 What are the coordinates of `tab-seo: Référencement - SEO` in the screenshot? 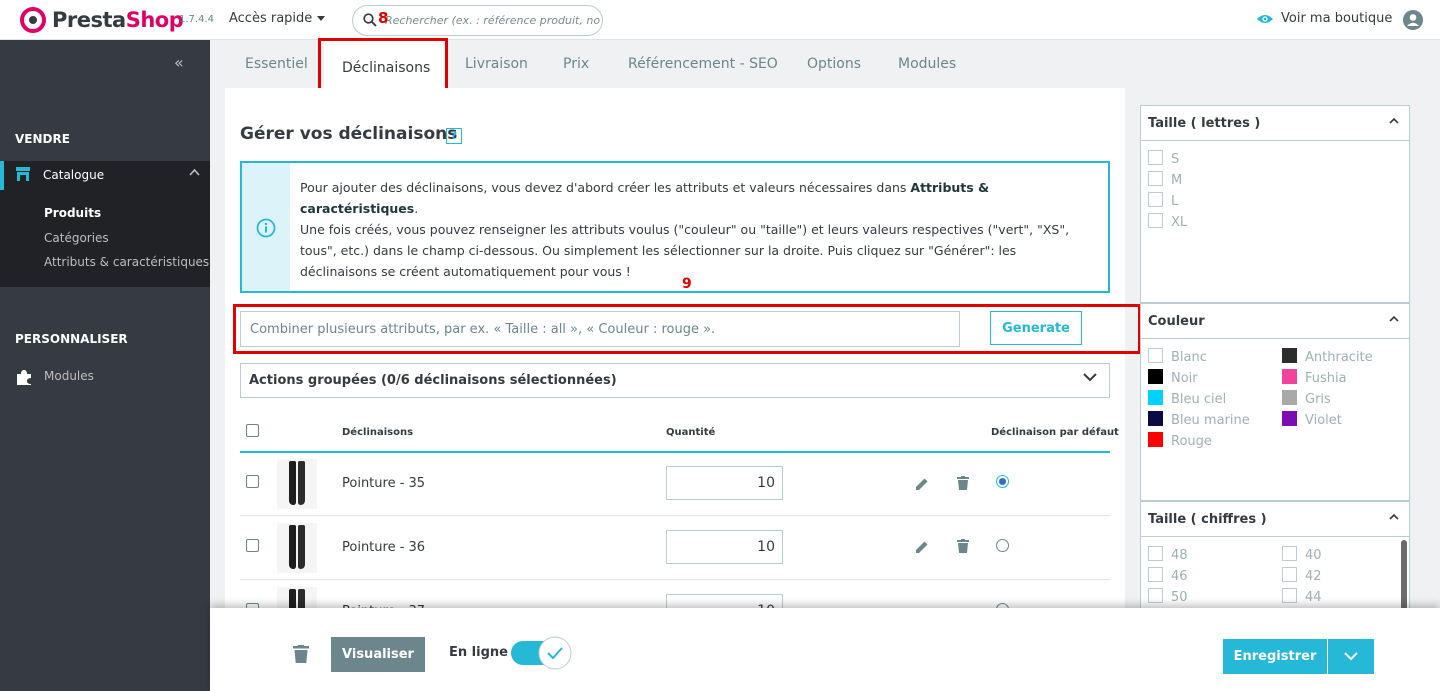 It's located at (703, 64).